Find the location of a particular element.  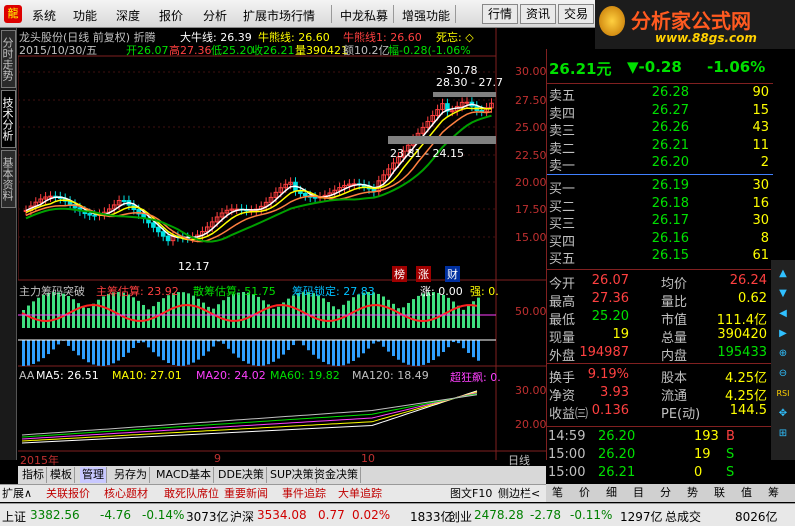

sidebar-toggle: 侧边栏< is located at coordinates (519, 494).